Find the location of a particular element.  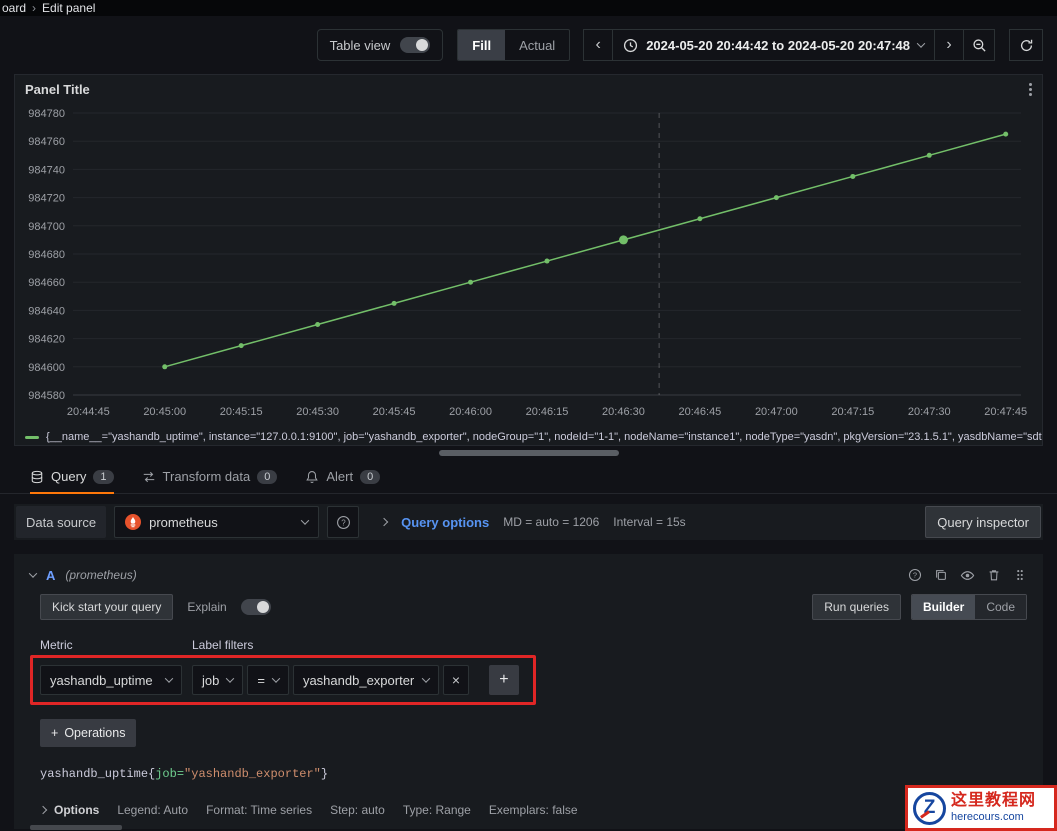

add-filter-button: + is located at coordinates (503, 680).